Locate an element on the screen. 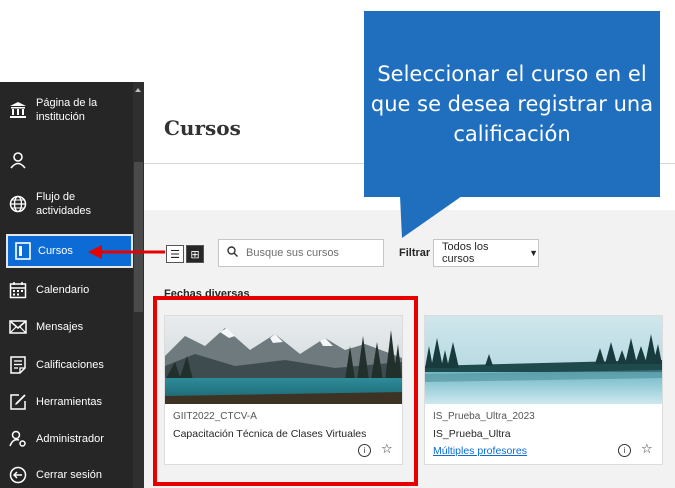 This screenshot has height=488, width=675. grid-view-icon: ⊞ is located at coordinates (195, 254).